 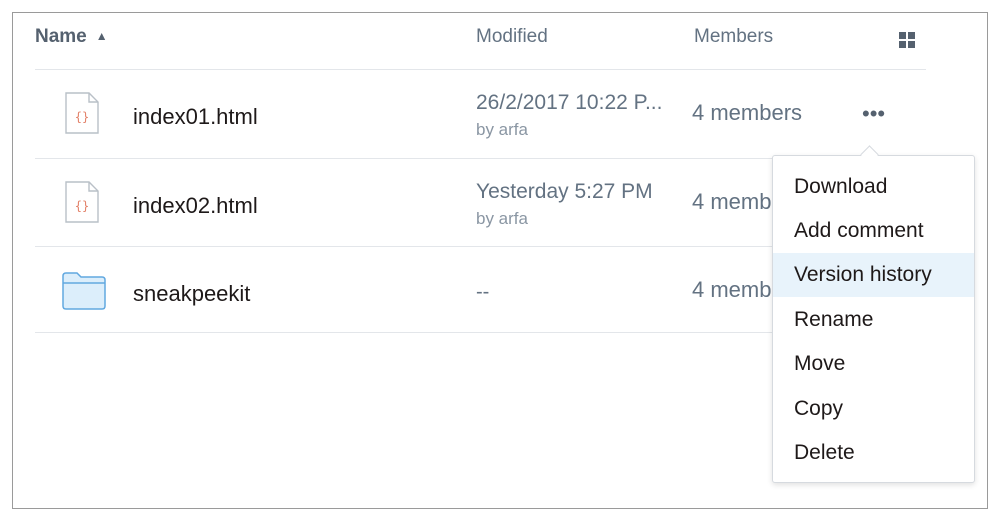 I want to click on column-header-name: Name ▲, so click(x=71, y=37).